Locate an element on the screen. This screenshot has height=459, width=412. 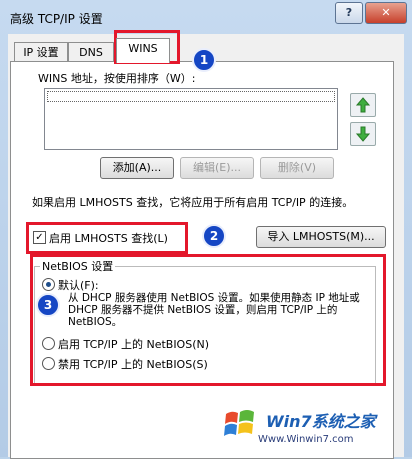
badge-2: 2 is located at coordinates (214, 236).